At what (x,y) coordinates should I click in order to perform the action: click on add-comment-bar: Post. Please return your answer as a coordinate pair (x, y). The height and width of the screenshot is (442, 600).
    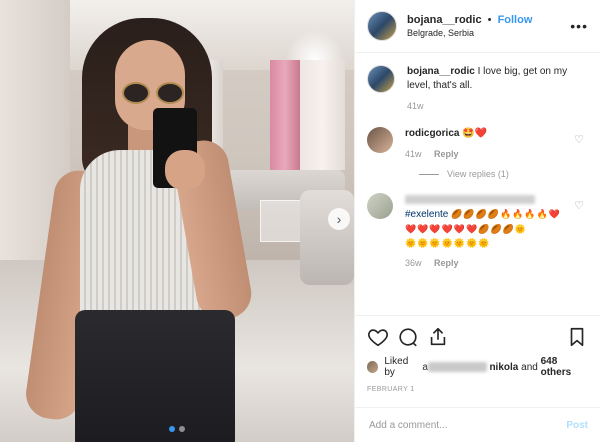
    Looking at the image, I should click on (477, 424).